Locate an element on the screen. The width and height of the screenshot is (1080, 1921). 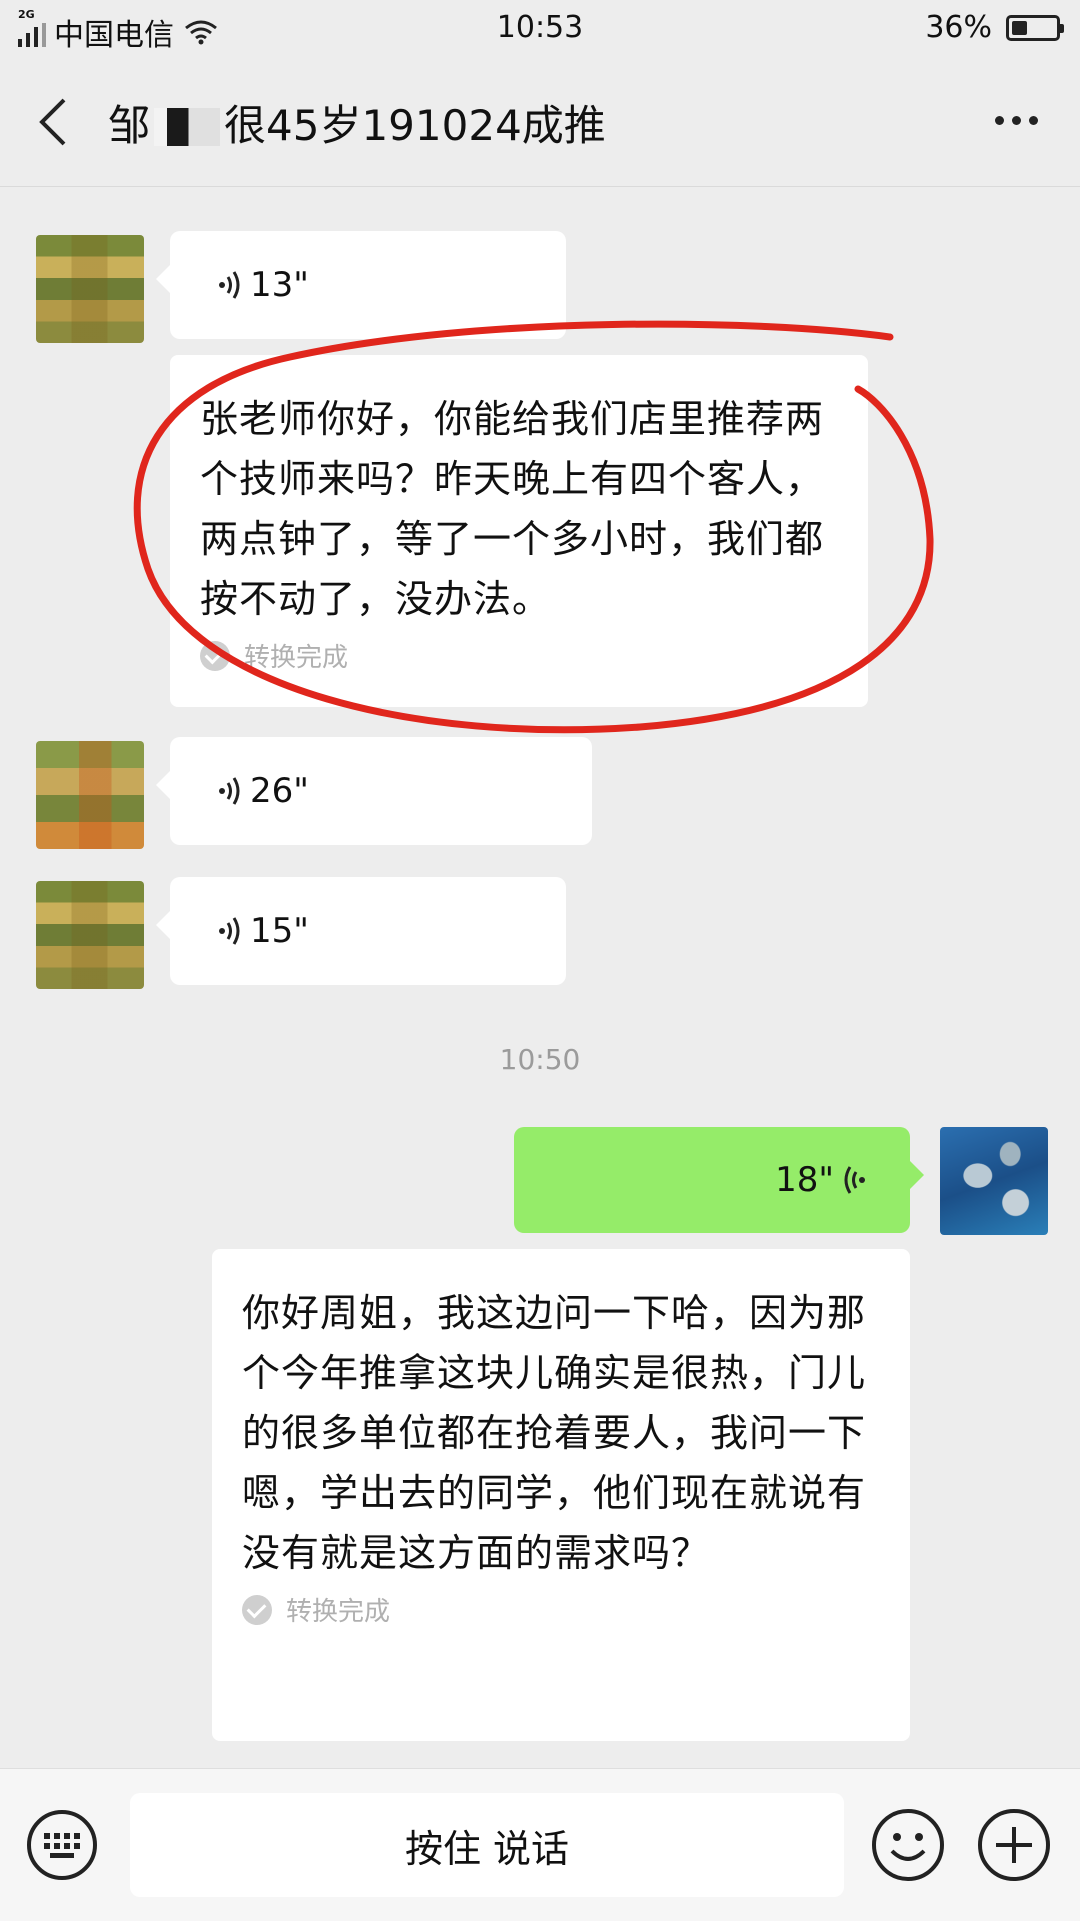
voice-duration: 13" is located at coordinates (279, 285).